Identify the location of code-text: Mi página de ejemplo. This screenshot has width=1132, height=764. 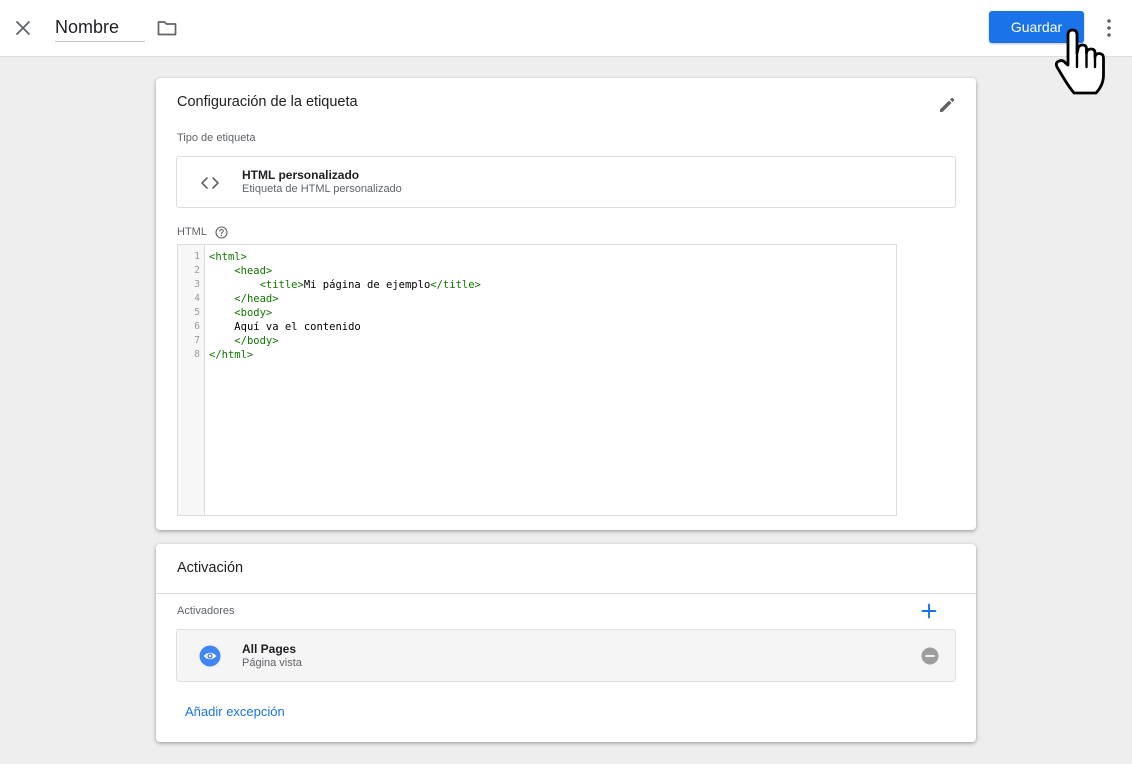
(367, 285).